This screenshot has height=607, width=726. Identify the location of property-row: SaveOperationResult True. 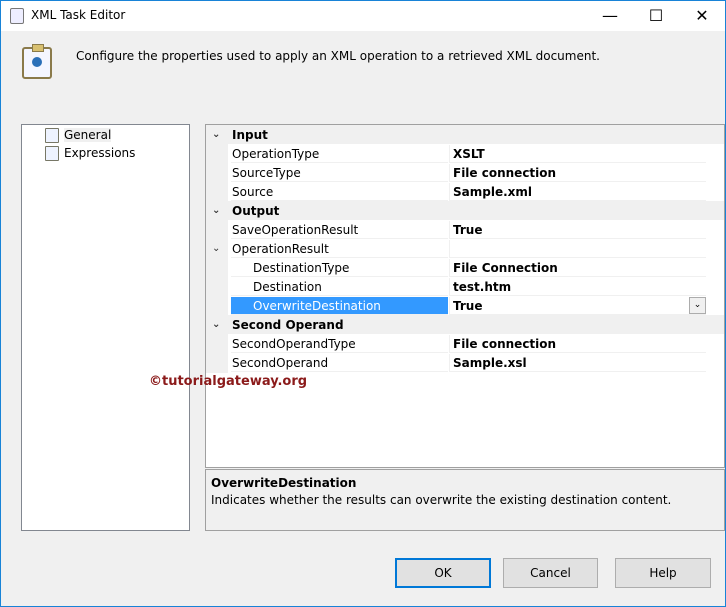
(465, 229).